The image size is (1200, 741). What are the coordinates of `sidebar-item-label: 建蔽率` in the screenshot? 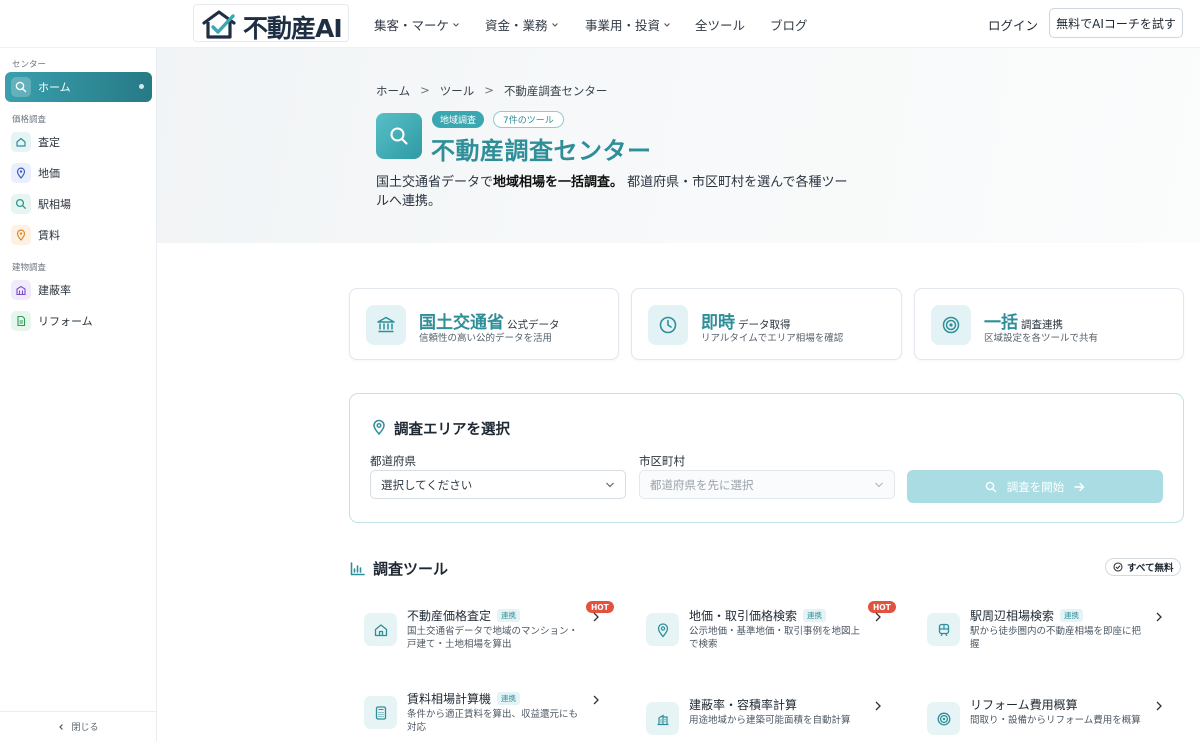 It's located at (54, 290).